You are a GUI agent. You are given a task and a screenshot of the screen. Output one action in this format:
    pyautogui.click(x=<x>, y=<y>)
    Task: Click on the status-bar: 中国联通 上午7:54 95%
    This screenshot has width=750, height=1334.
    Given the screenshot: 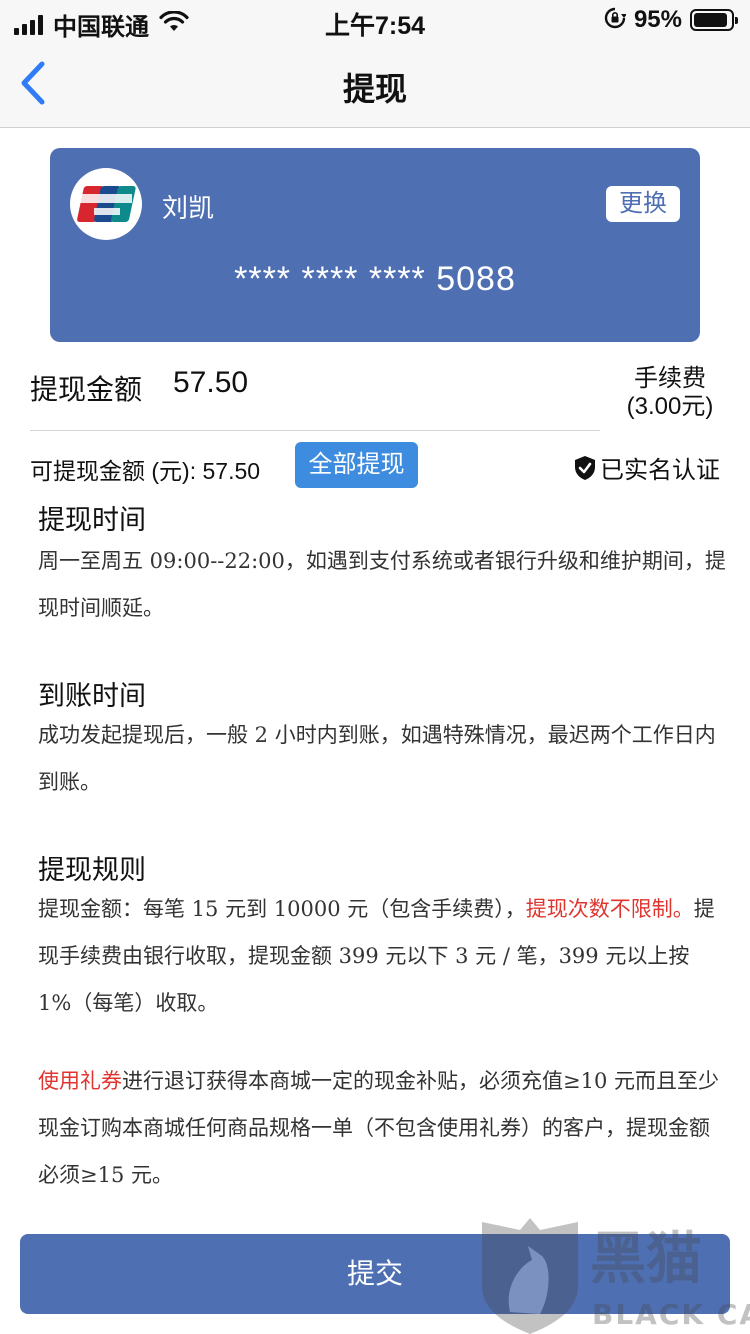 What is the action you would take?
    pyautogui.click(x=375, y=20)
    